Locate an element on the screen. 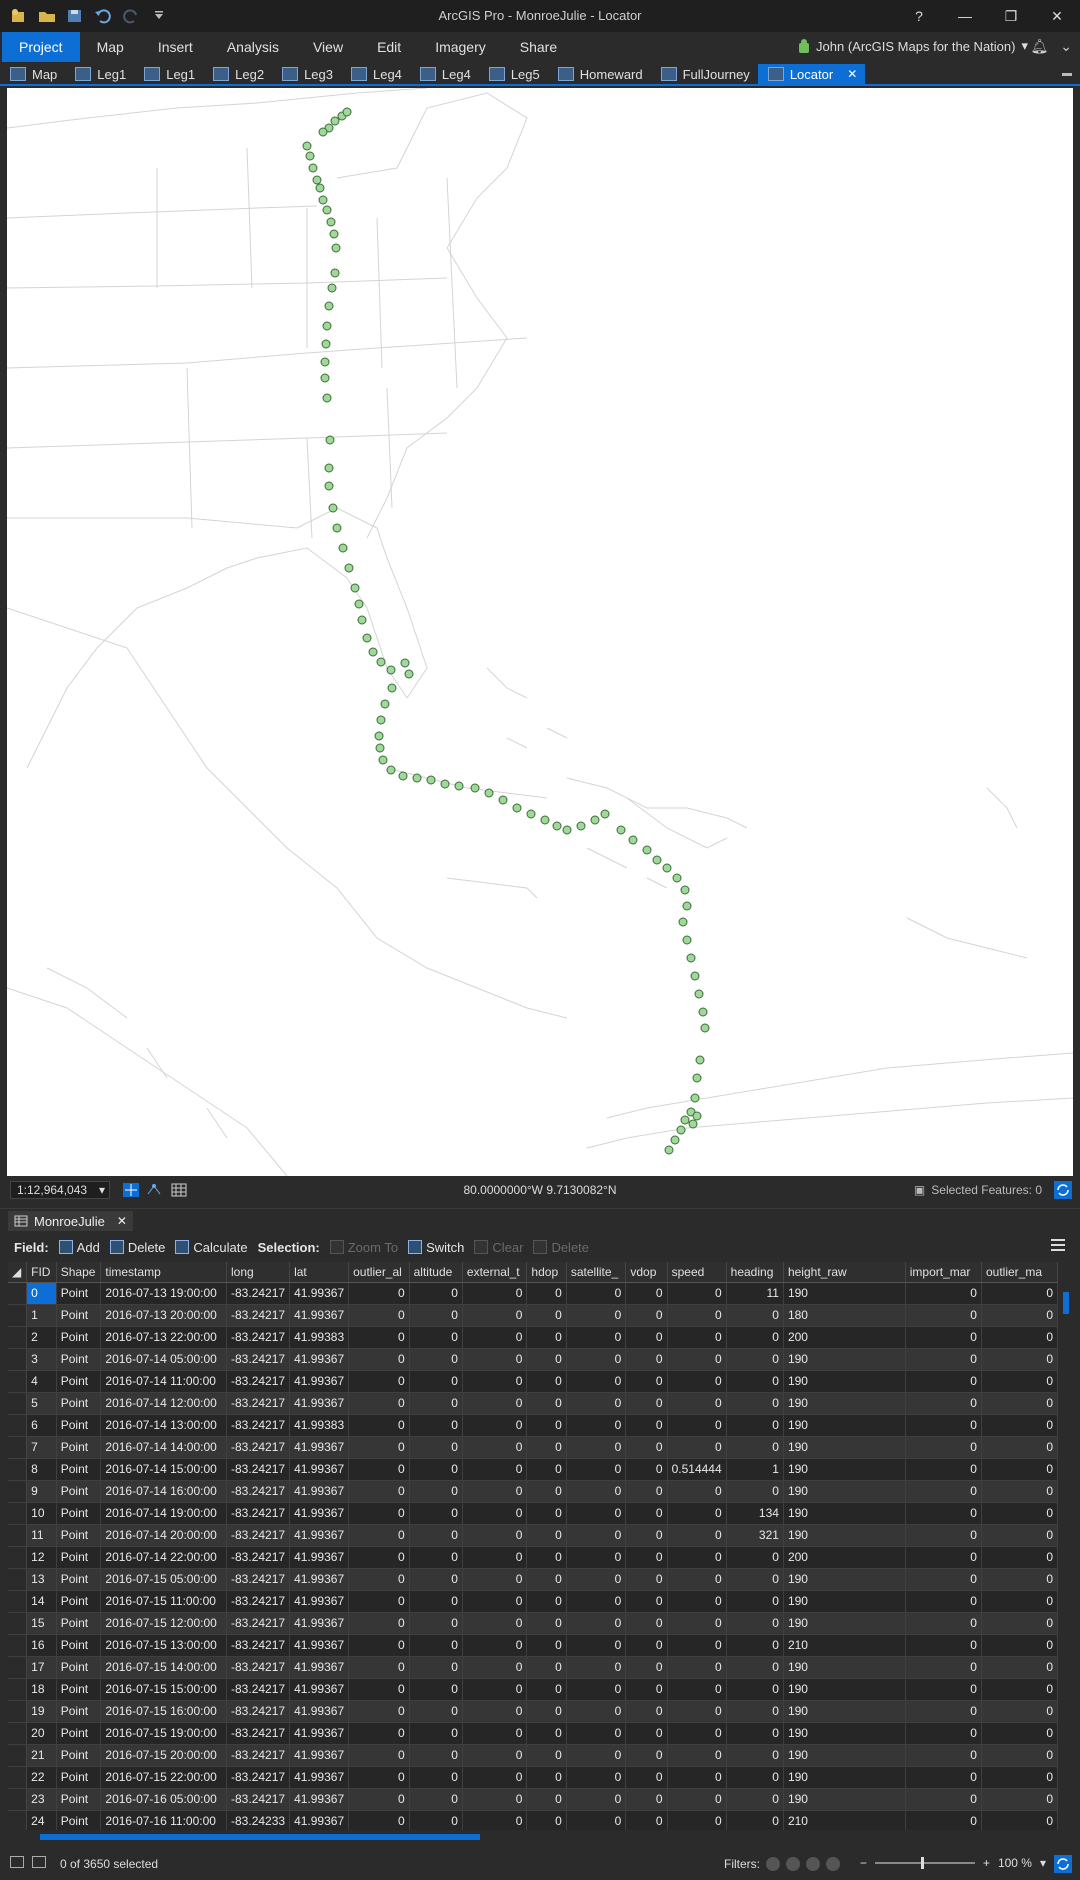 The width and height of the screenshot is (1080, 1880). table-cell: Point is located at coordinates (79, 1755).